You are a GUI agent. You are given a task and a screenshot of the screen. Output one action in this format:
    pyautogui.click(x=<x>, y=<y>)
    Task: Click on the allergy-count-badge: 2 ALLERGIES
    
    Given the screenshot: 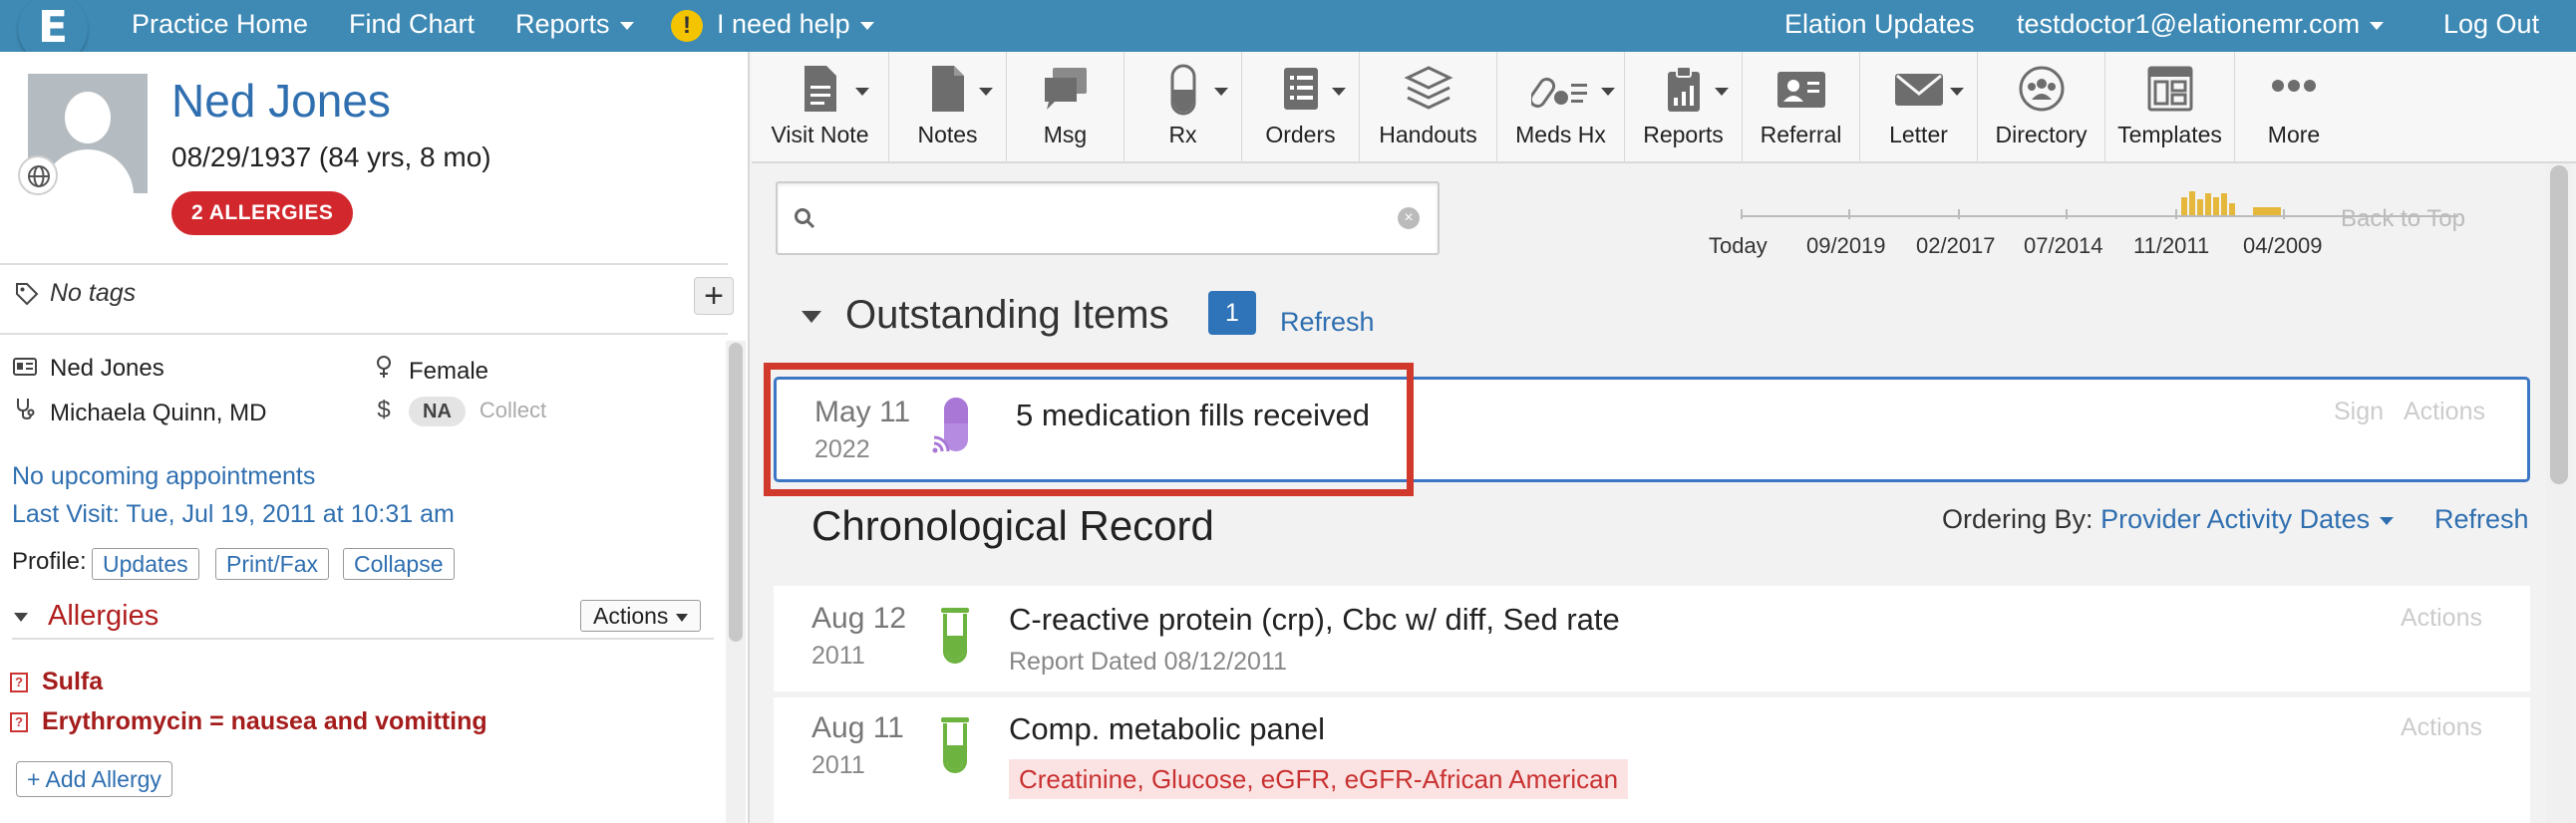 What is the action you would take?
    pyautogui.click(x=262, y=213)
    